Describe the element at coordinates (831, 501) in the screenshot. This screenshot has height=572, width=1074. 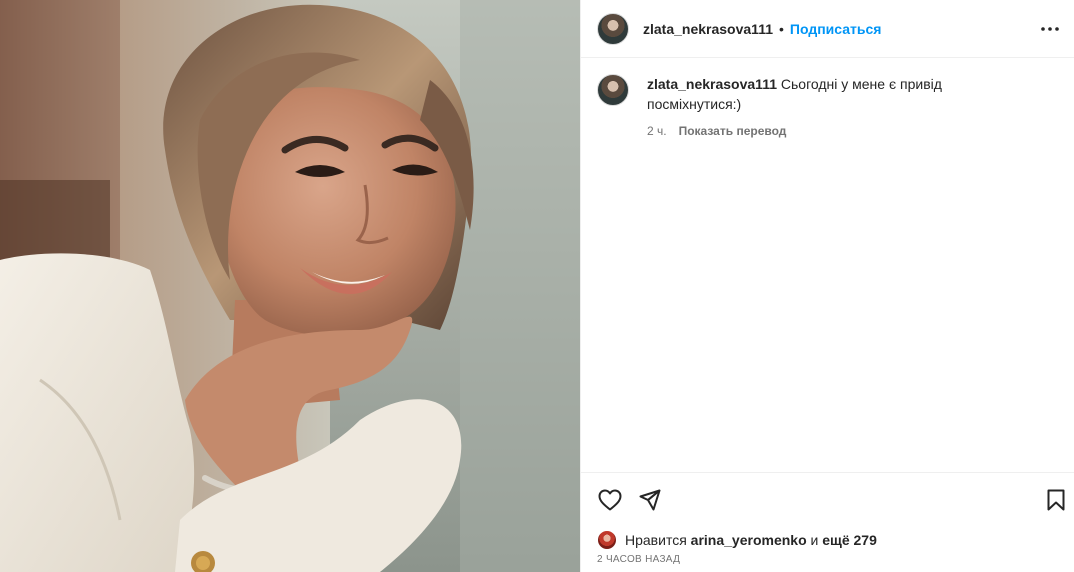
I see `action-bar` at that location.